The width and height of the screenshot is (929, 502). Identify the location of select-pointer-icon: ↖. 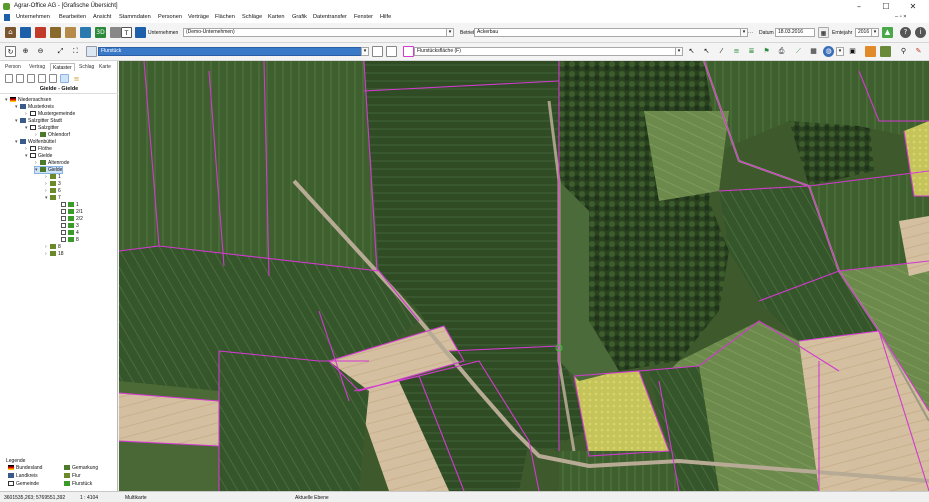
(691, 51).